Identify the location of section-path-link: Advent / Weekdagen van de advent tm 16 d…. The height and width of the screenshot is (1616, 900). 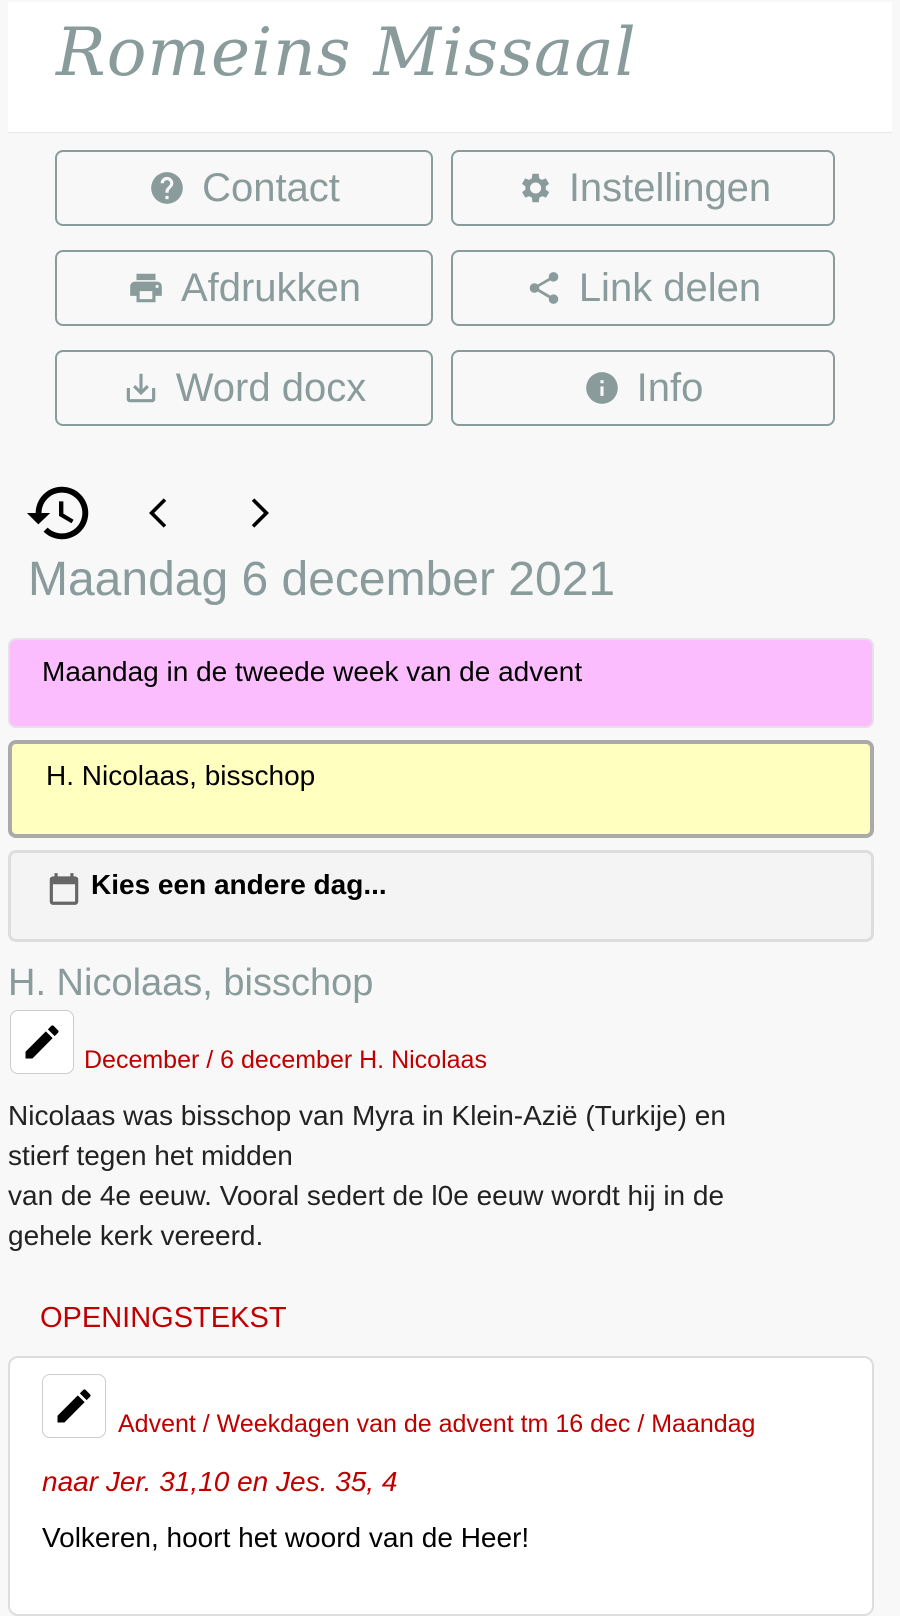
(436, 1424).